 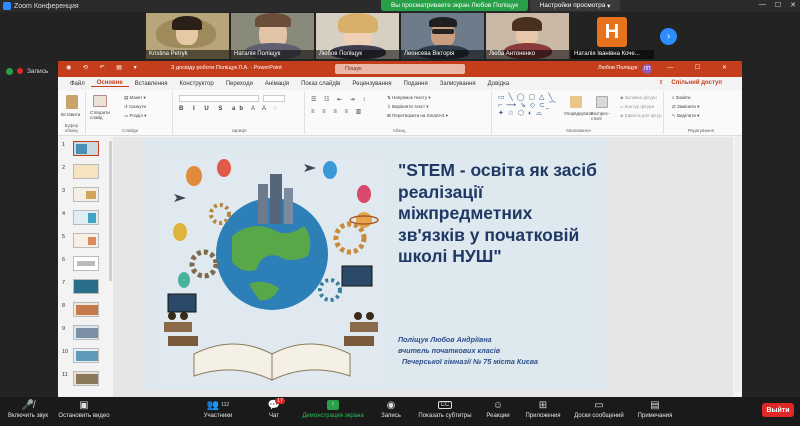 I want to click on chat-label: Чат, so click(x=274, y=416).